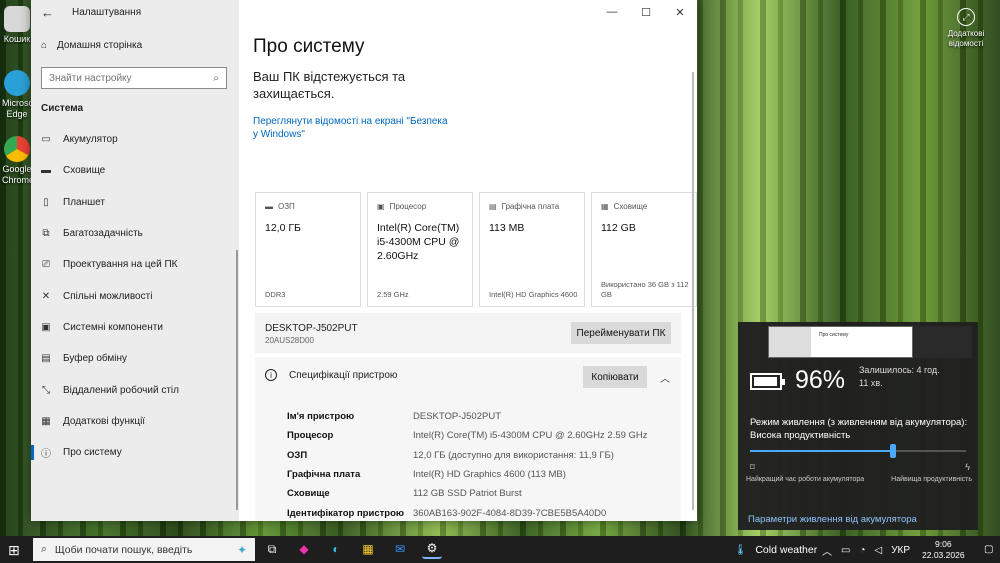 The height and width of the screenshot is (563, 1000). I want to click on close-icon: ✕, so click(680, 12).